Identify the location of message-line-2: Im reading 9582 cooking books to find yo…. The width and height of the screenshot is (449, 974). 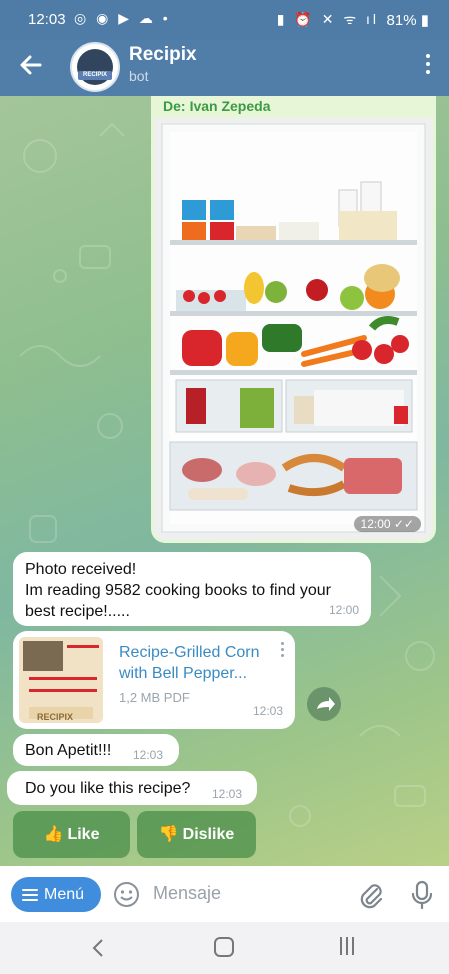
(178, 601).